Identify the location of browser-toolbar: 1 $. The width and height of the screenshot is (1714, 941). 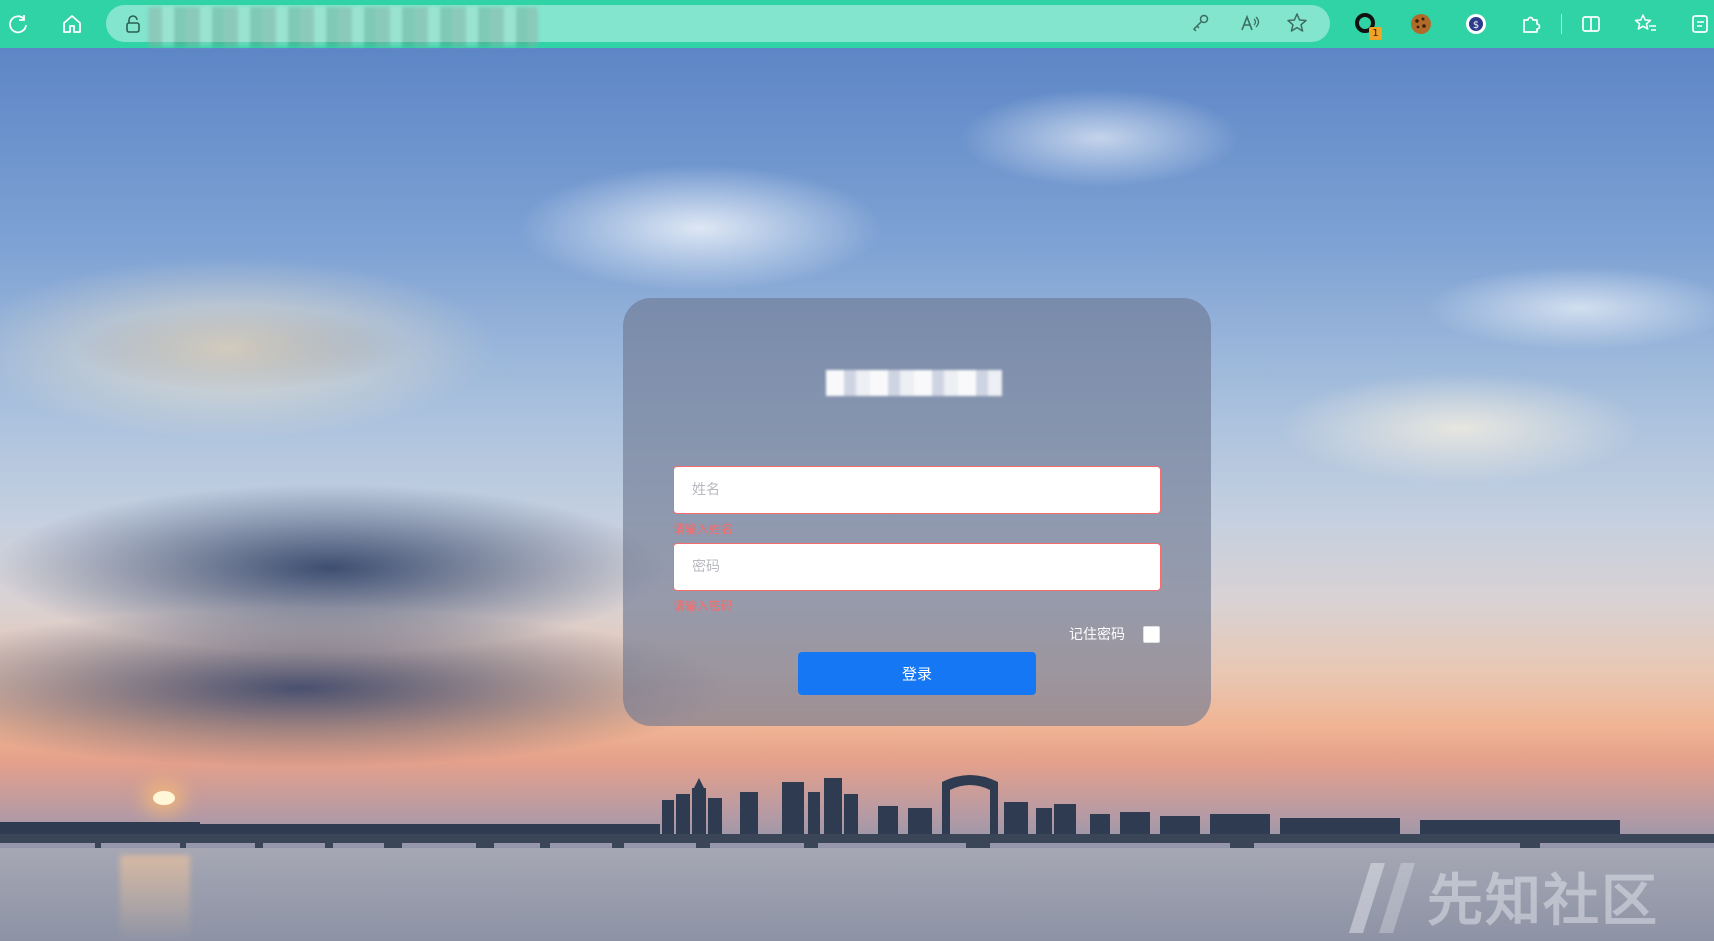
(857, 24).